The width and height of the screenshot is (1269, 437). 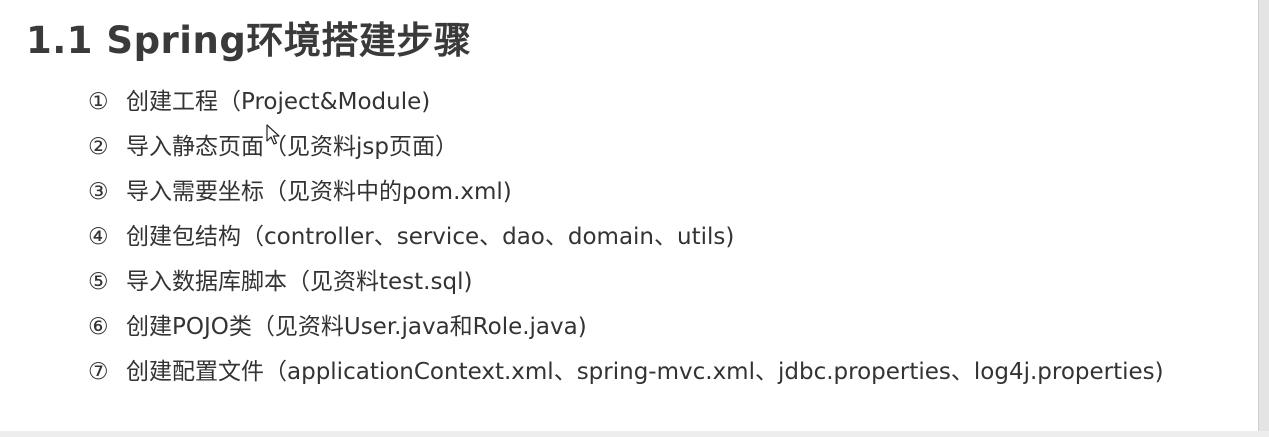 What do you see at coordinates (273, 134) in the screenshot?
I see `mouse-pointer-icon` at bounding box center [273, 134].